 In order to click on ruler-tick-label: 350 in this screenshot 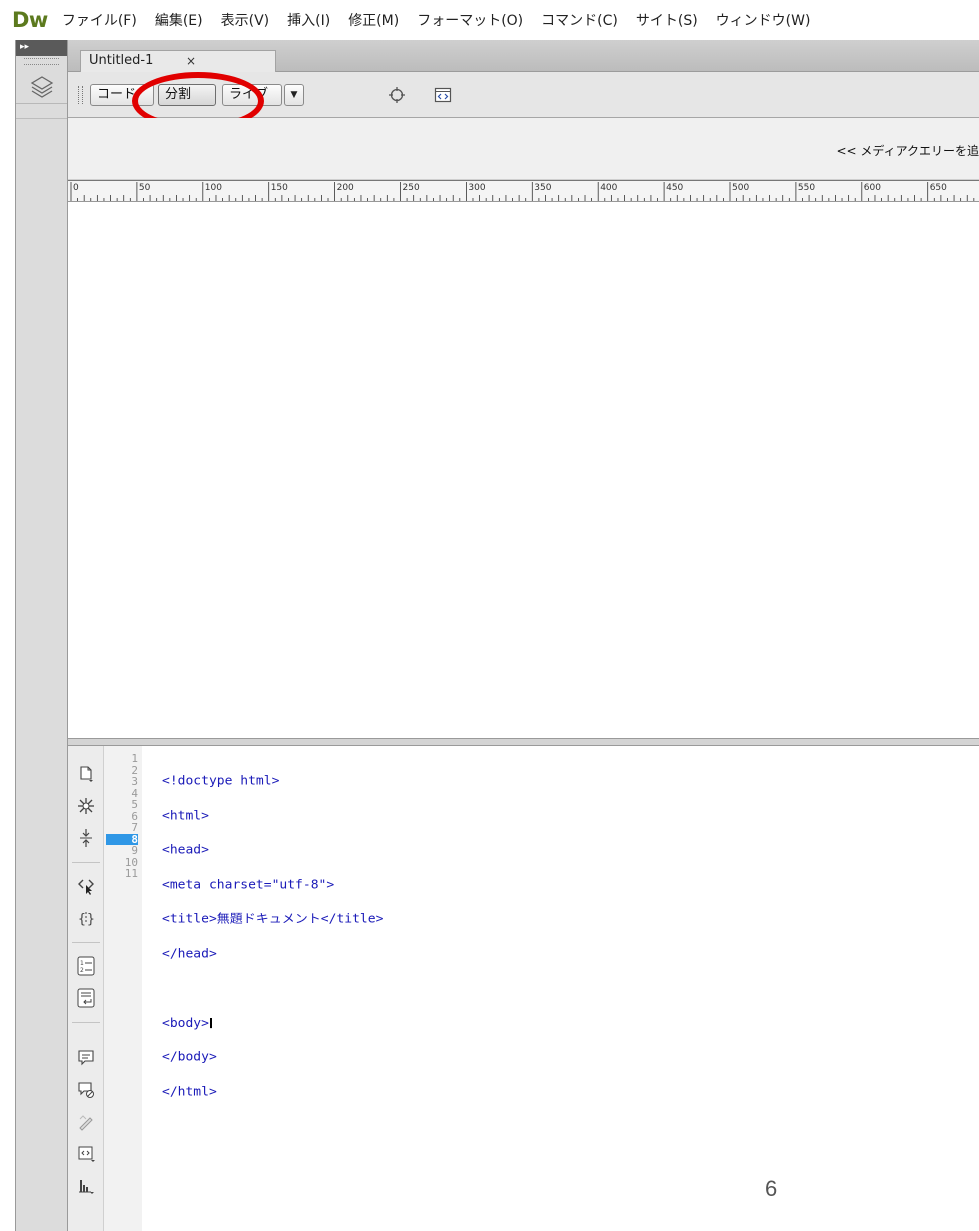, I will do `click(542, 188)`.